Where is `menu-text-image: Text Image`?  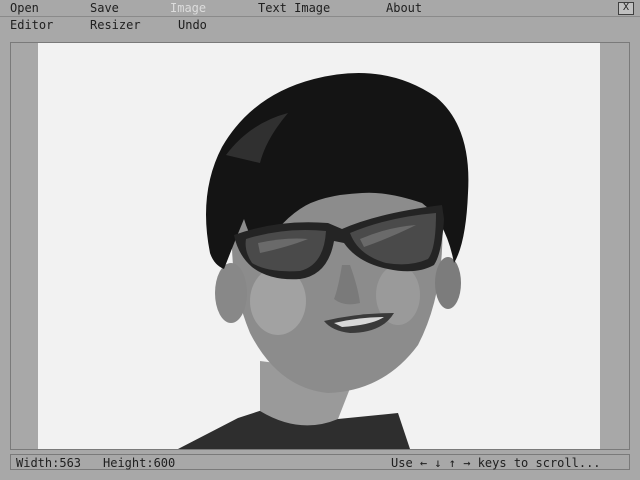
menu-text-image: Text Image is located at coordinates (294, 8).